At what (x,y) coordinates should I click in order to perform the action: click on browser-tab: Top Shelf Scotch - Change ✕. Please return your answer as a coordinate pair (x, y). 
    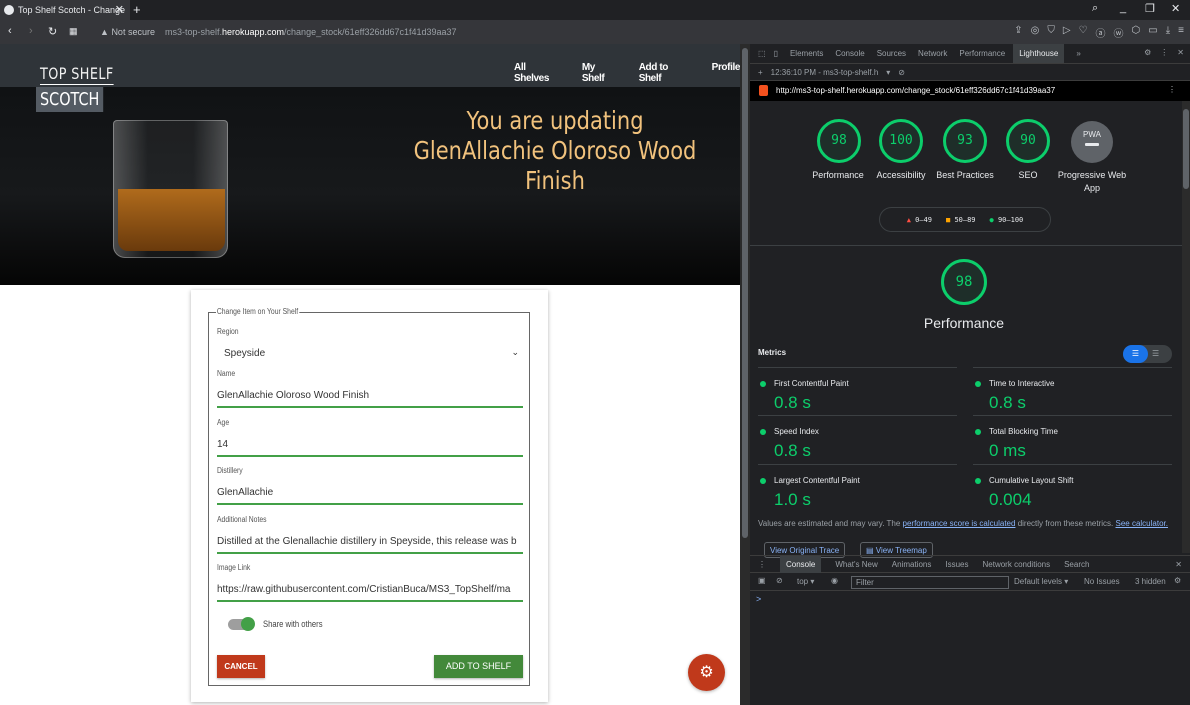
    Looking at the image, I should click on (65, 10).